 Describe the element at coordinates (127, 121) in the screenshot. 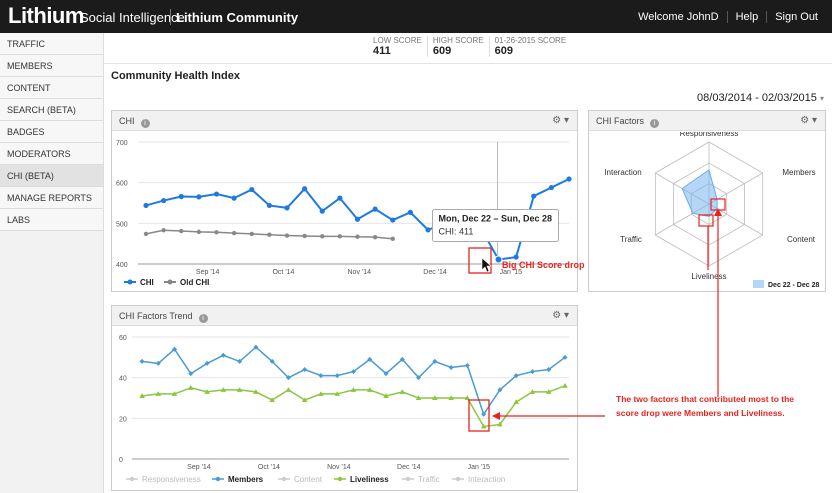

I see `chi-panel-title: CHI` at that location.